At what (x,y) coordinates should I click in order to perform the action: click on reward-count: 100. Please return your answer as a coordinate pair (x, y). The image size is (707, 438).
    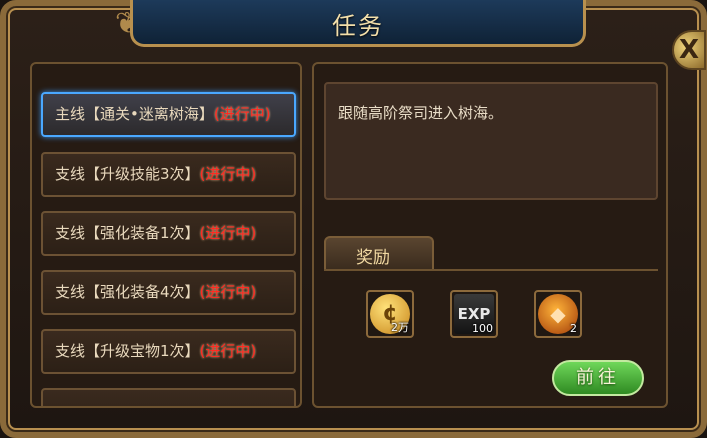
    Looking at the image, I should click on (482, 328).